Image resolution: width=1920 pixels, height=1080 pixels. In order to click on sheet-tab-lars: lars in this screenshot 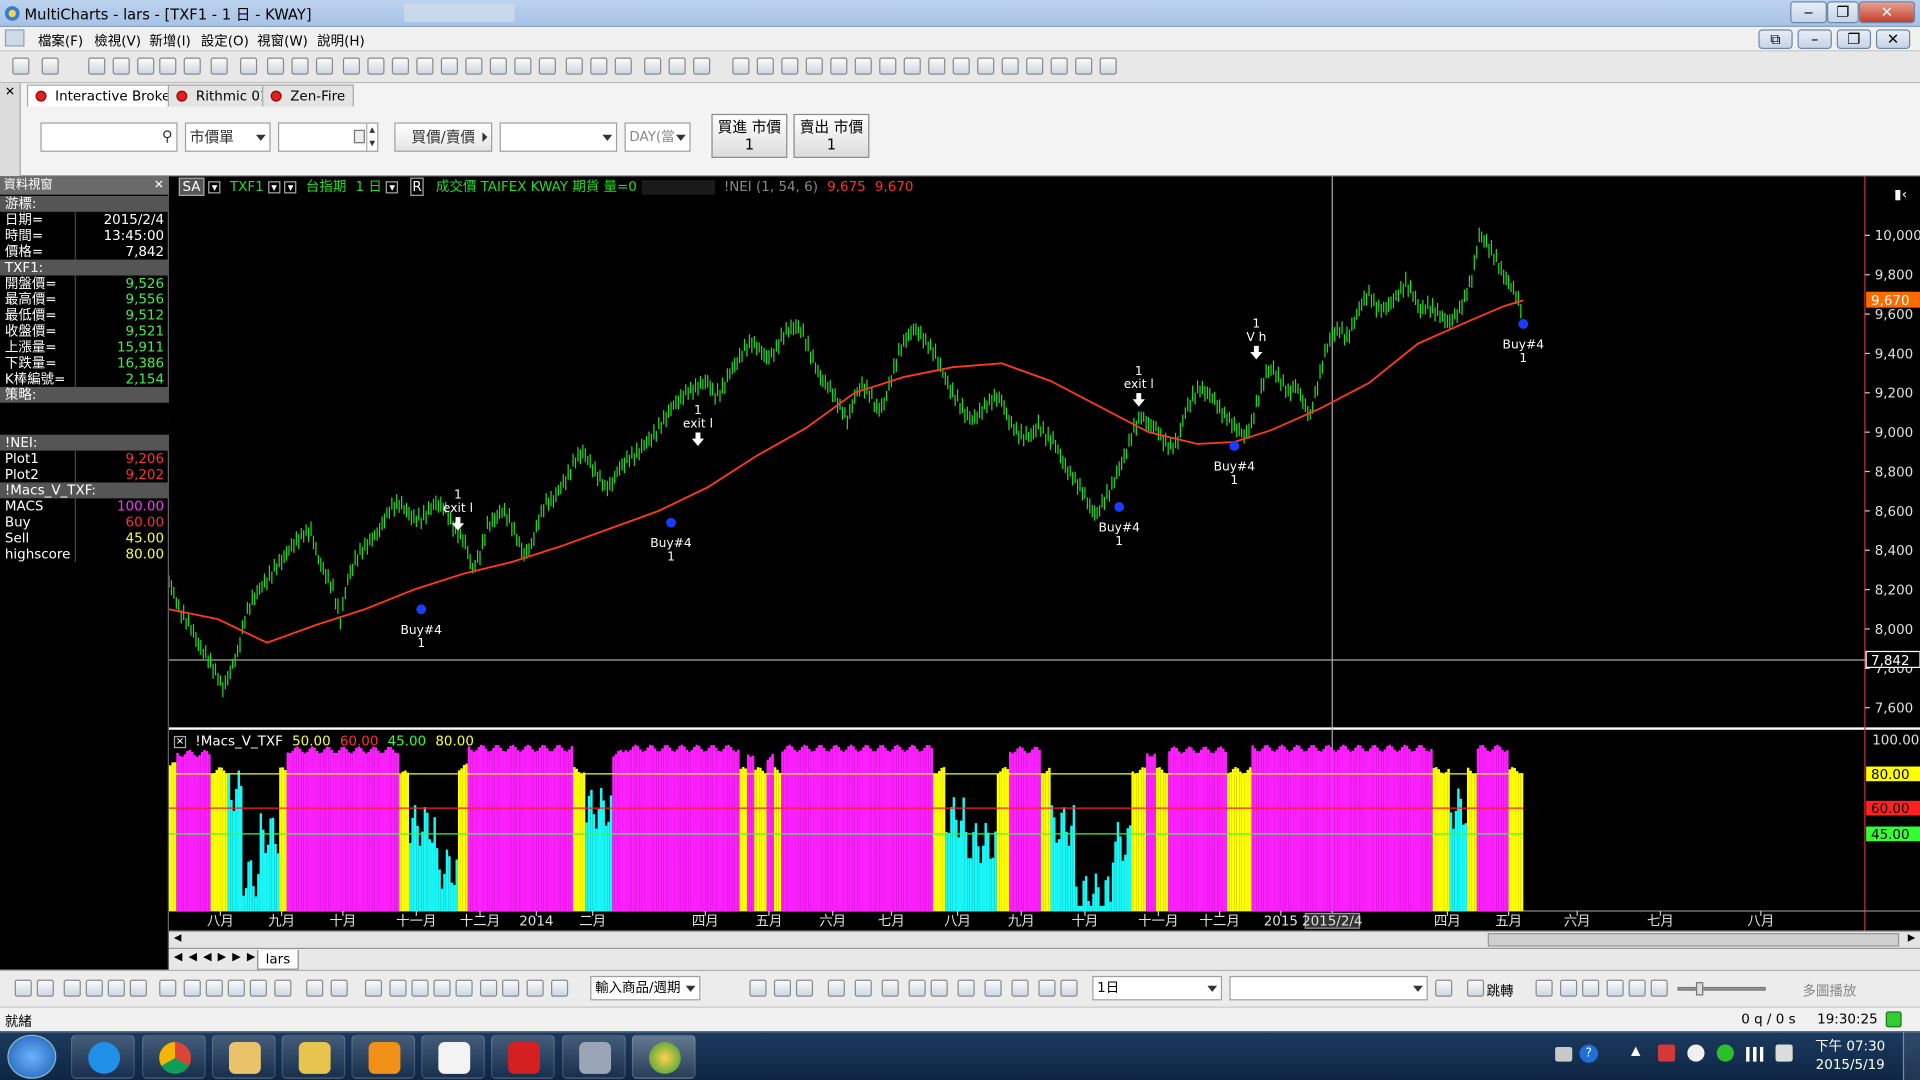, I will do `click(278, 960)`.